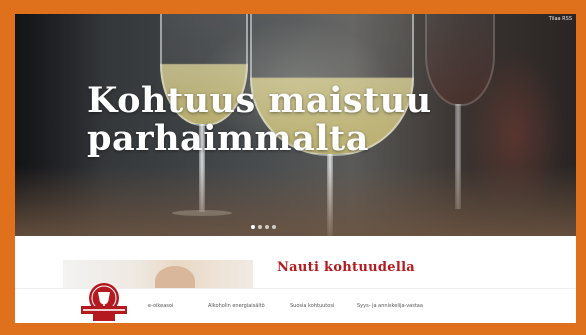 The image size is (586, 335). Describe the element at coordinates (560, 19) in the screenshot. I see `rss-link: Tilaa RSS` at that location.